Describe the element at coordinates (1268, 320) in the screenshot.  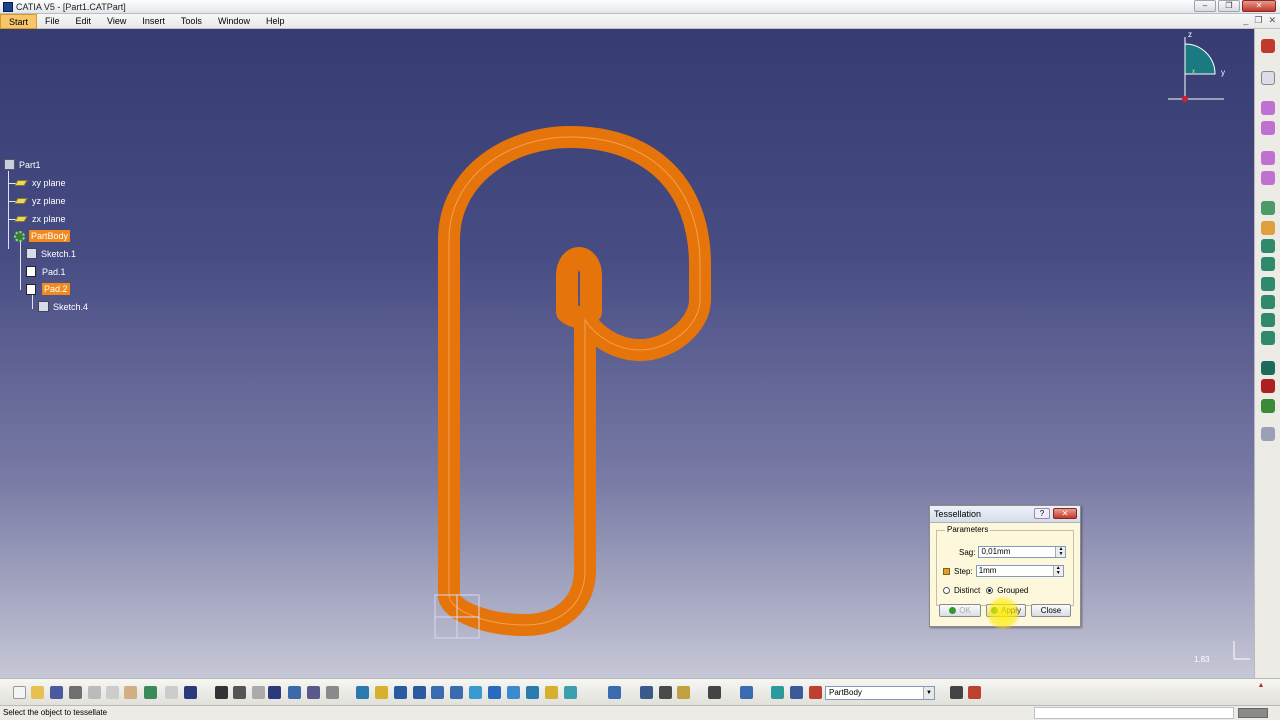
I see `mirror-tool-icon` at that location.